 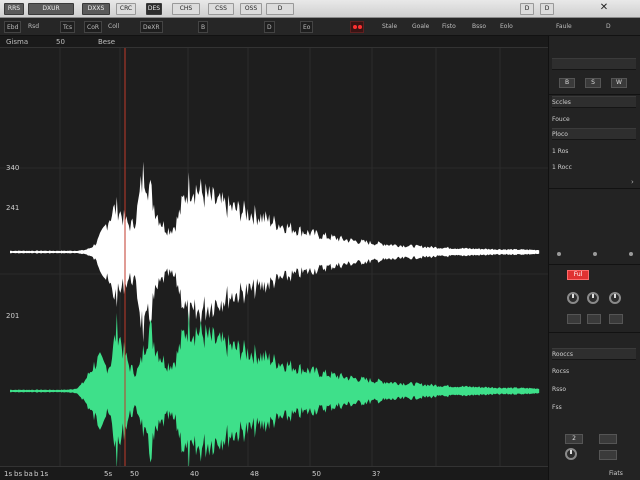 I want to click on tool-8: D, so click(x=269, y=27).